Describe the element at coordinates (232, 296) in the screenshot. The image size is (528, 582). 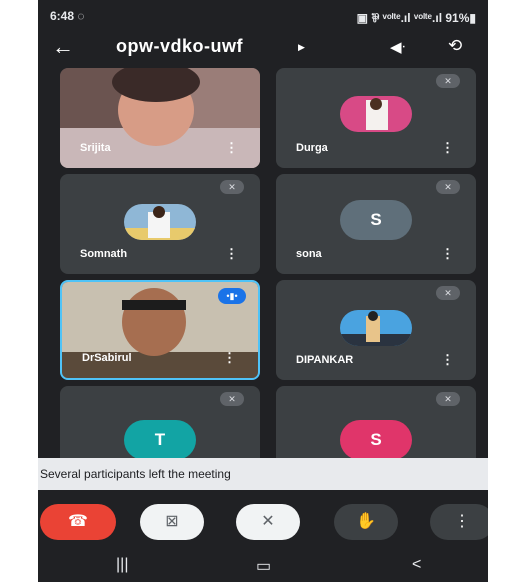
I see `audio-level-icon: •▮•` at that location.